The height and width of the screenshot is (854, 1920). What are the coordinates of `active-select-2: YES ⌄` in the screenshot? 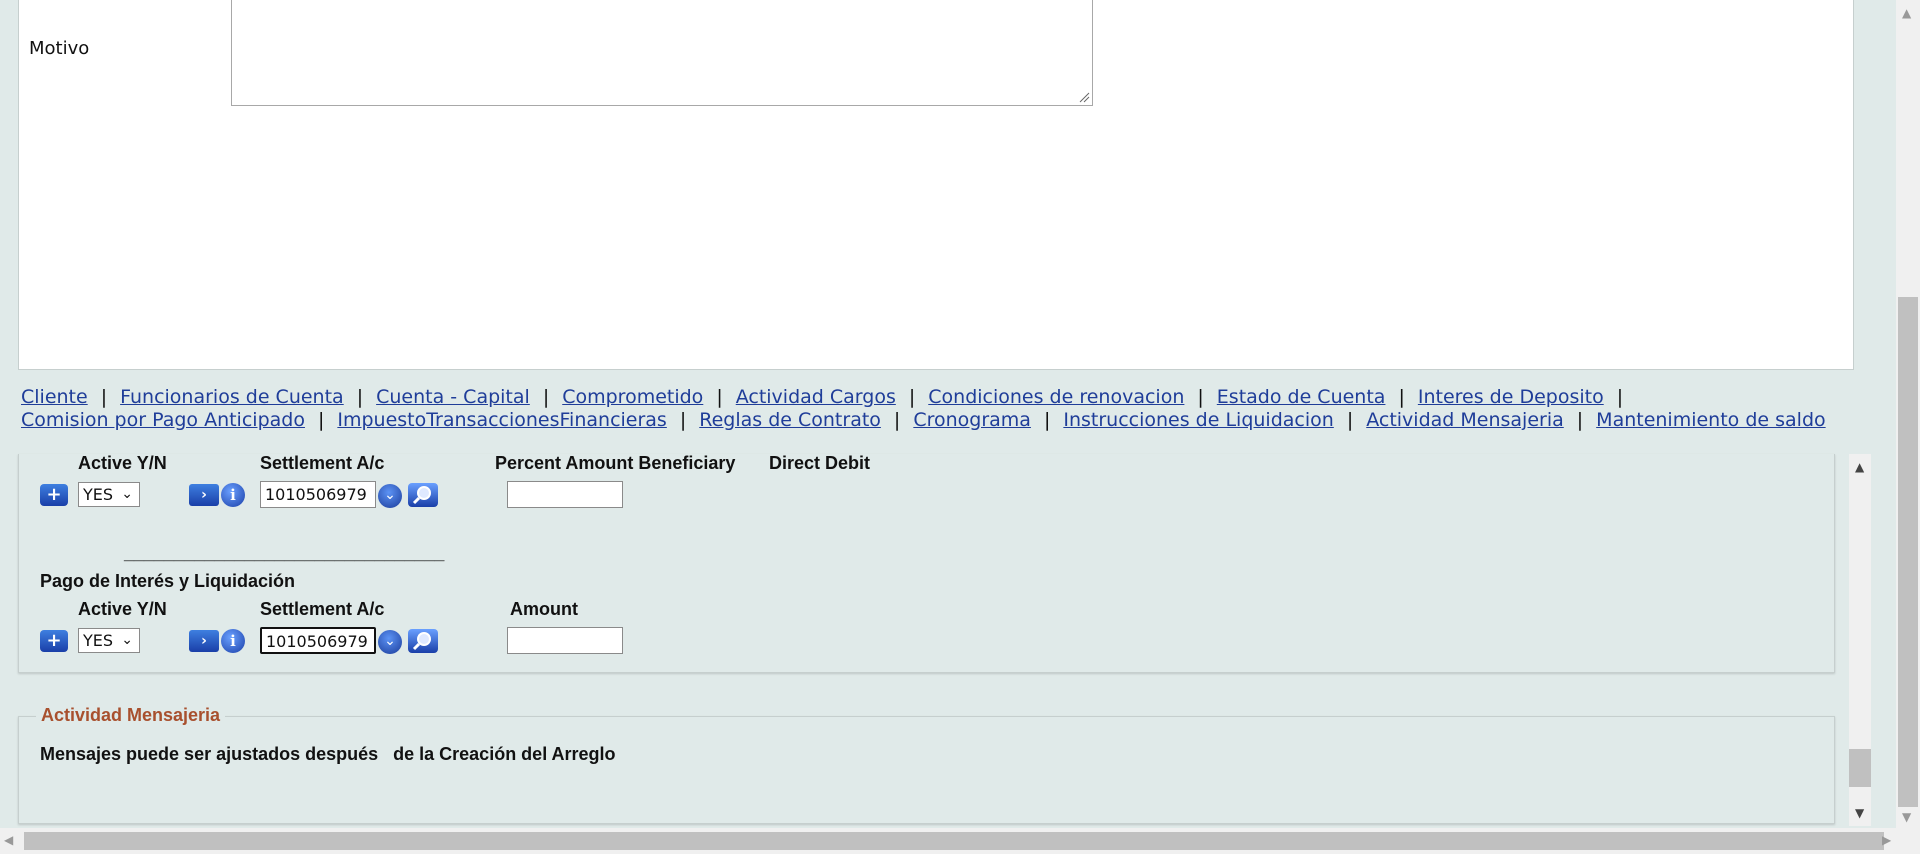 It's located at (109, 640).